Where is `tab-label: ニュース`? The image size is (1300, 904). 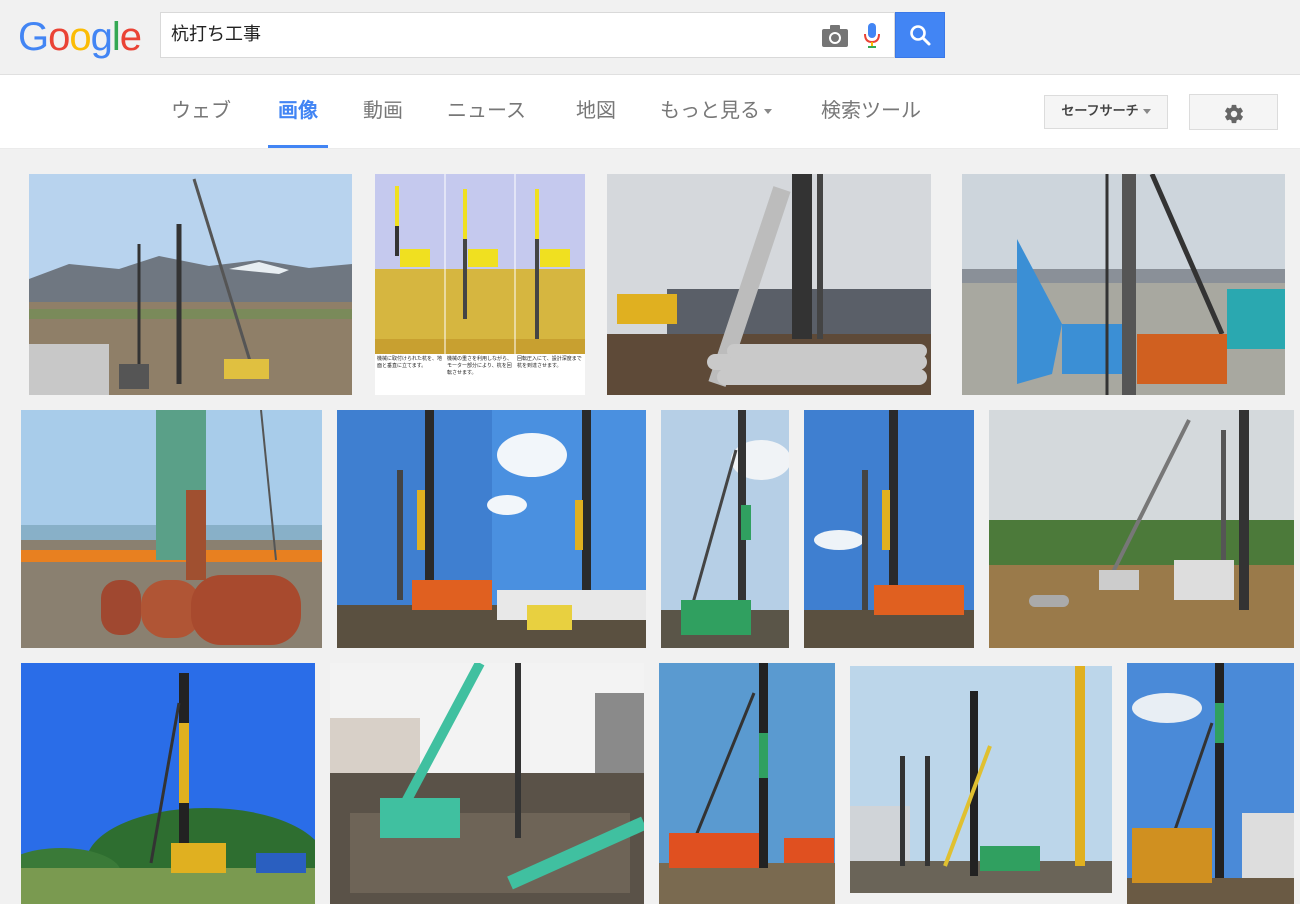
tab-label: ニュース is located at coordinates (486, 110).